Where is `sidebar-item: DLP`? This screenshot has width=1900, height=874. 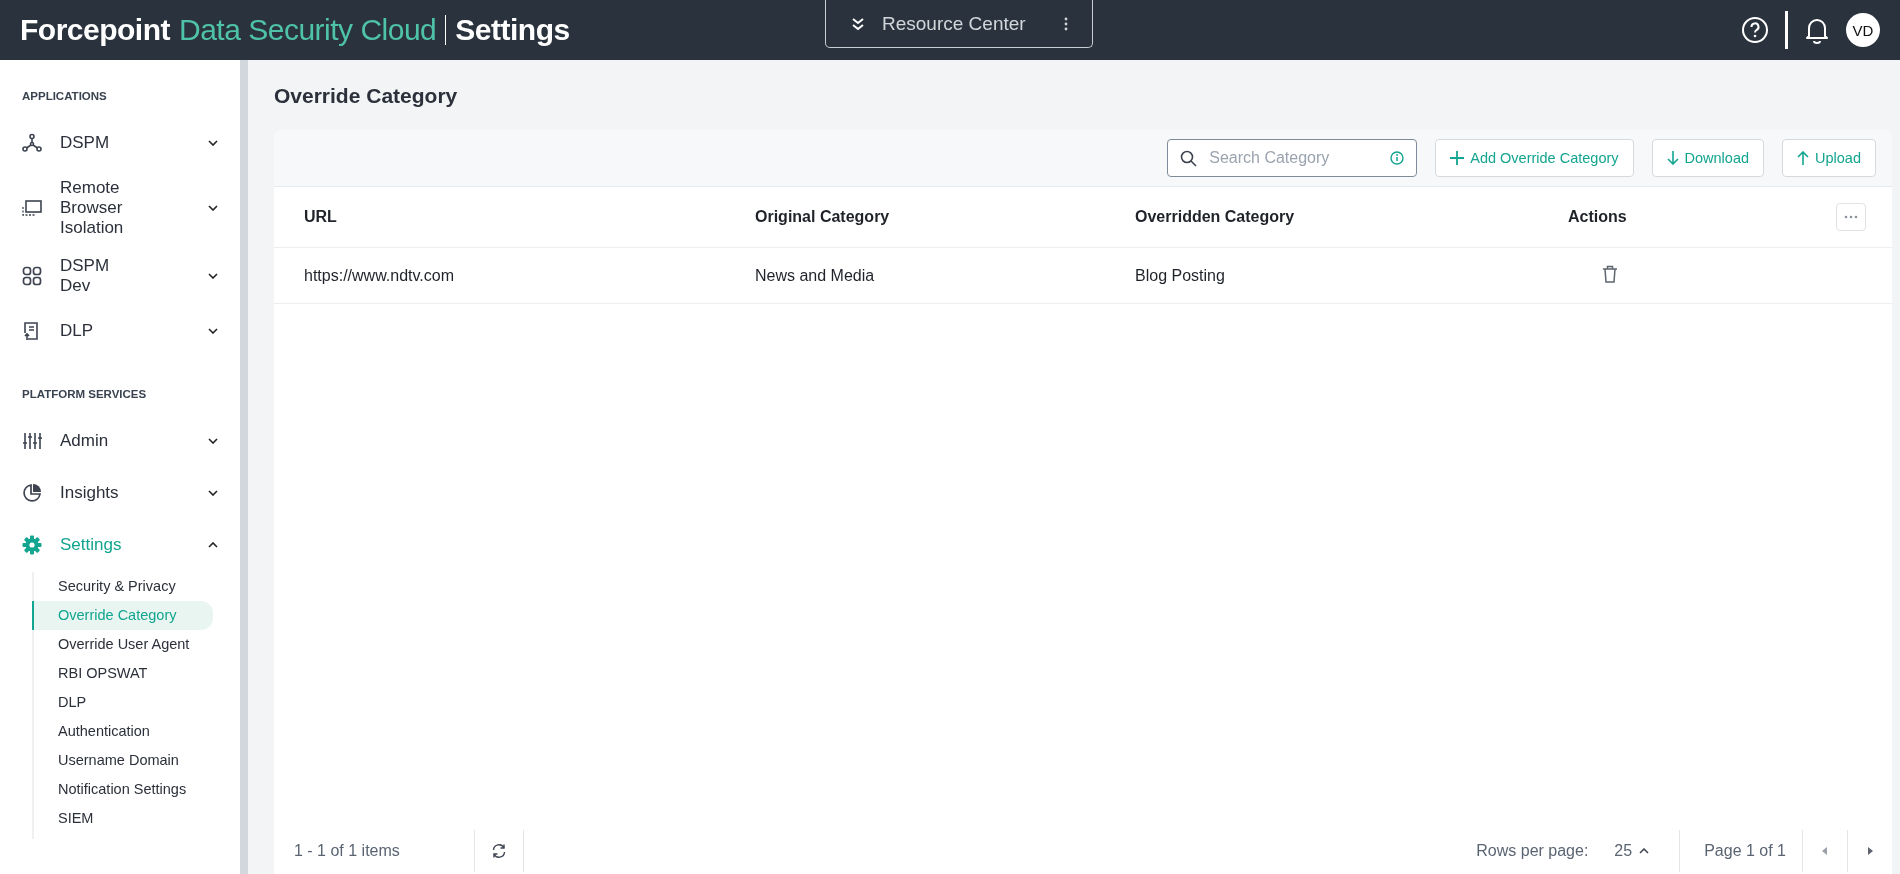 sidebar-item: DLP is located at coordinates (120, 331).